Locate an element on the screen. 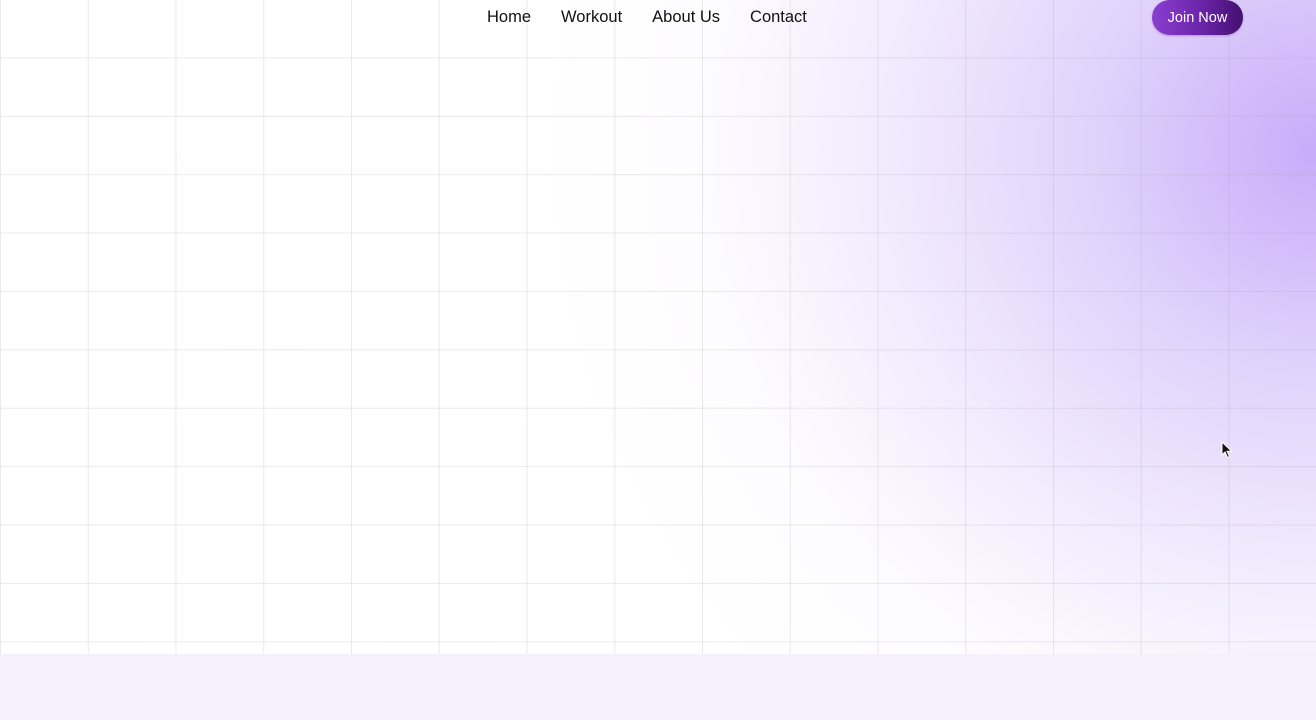  join-now-button: Join Now is located at coordinates (1197, 17).